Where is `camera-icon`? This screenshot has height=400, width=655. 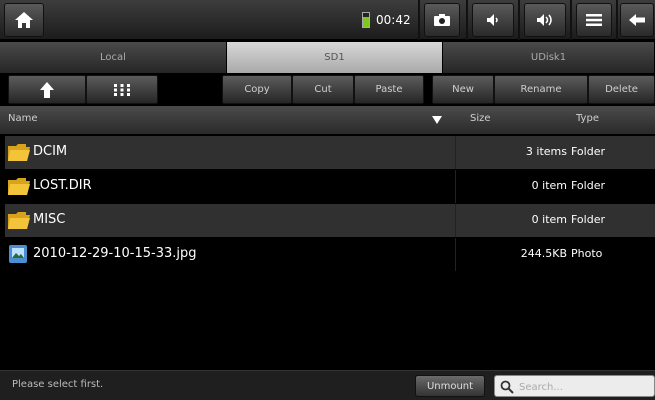 camera-icon is located at coordinates (442, 20).